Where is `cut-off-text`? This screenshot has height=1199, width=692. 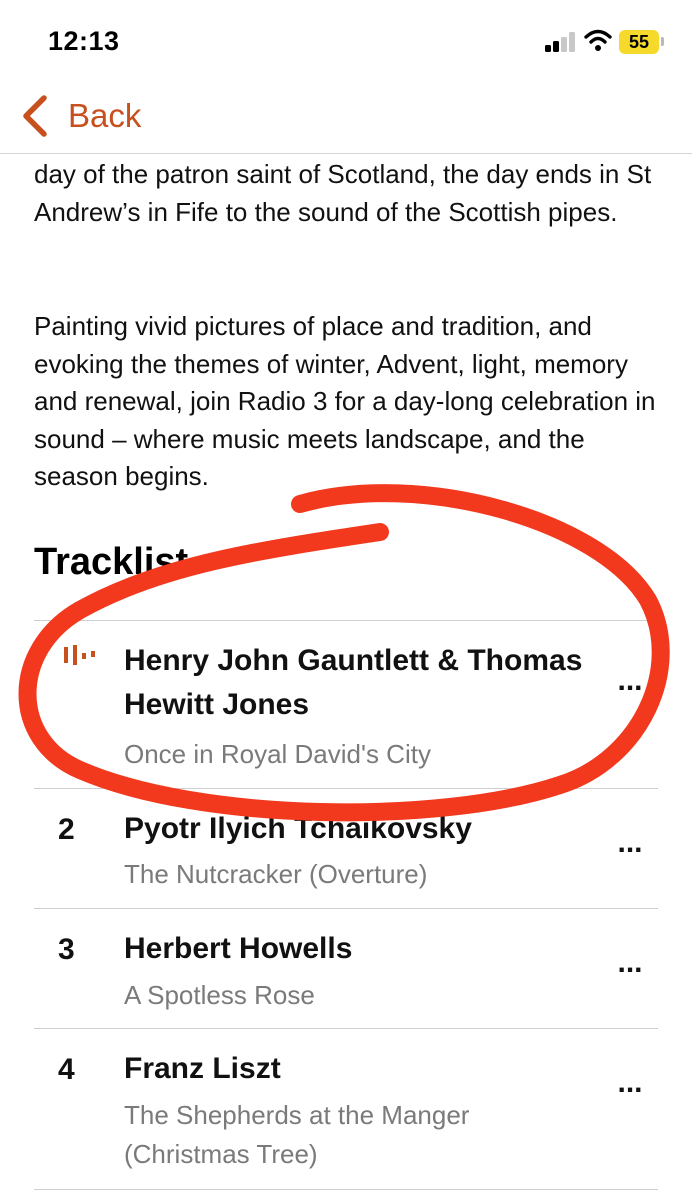
cut-off-text is located at coordinates (349, 144).